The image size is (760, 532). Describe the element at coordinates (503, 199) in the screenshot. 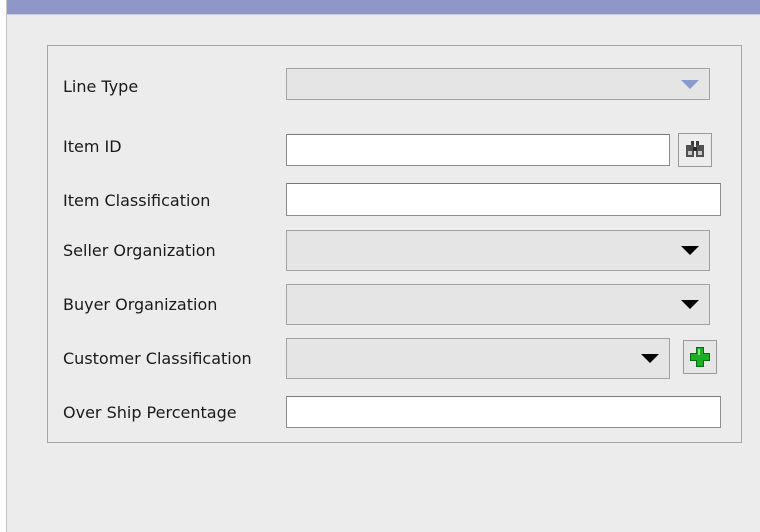

I see `item-classification-field` at that location.